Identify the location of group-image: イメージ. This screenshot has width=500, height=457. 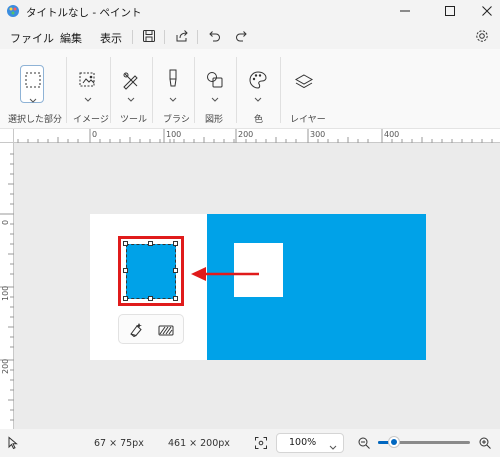
(88, 89).